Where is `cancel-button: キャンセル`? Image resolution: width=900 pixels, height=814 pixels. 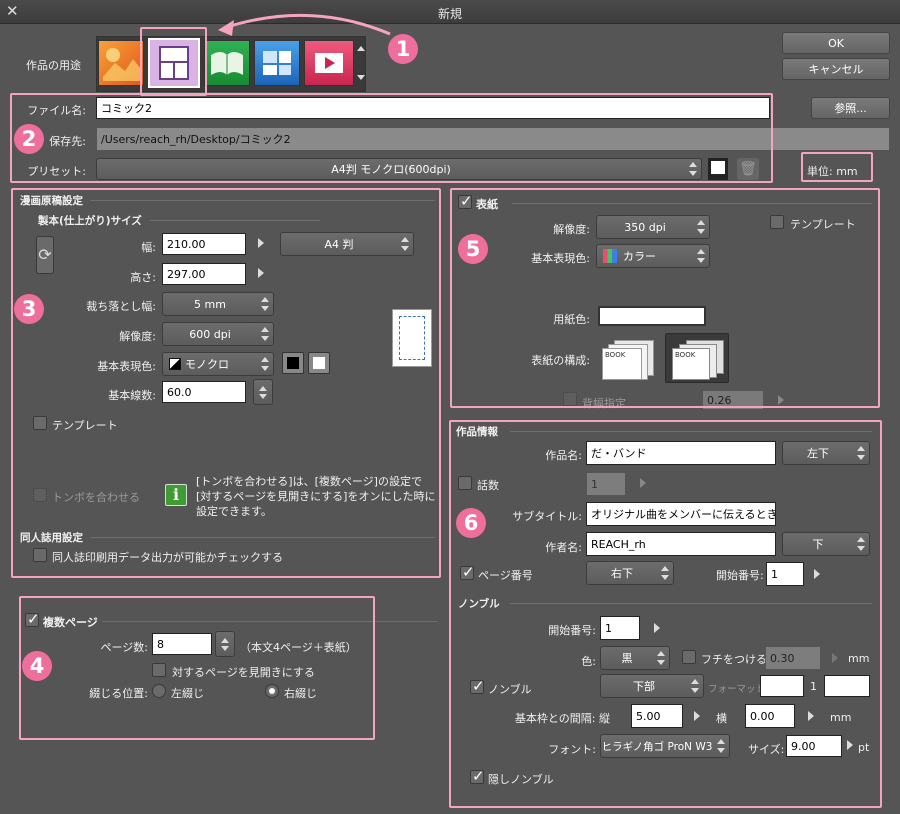
cancel-button: キャンセル is located at coordinates (836, 69).